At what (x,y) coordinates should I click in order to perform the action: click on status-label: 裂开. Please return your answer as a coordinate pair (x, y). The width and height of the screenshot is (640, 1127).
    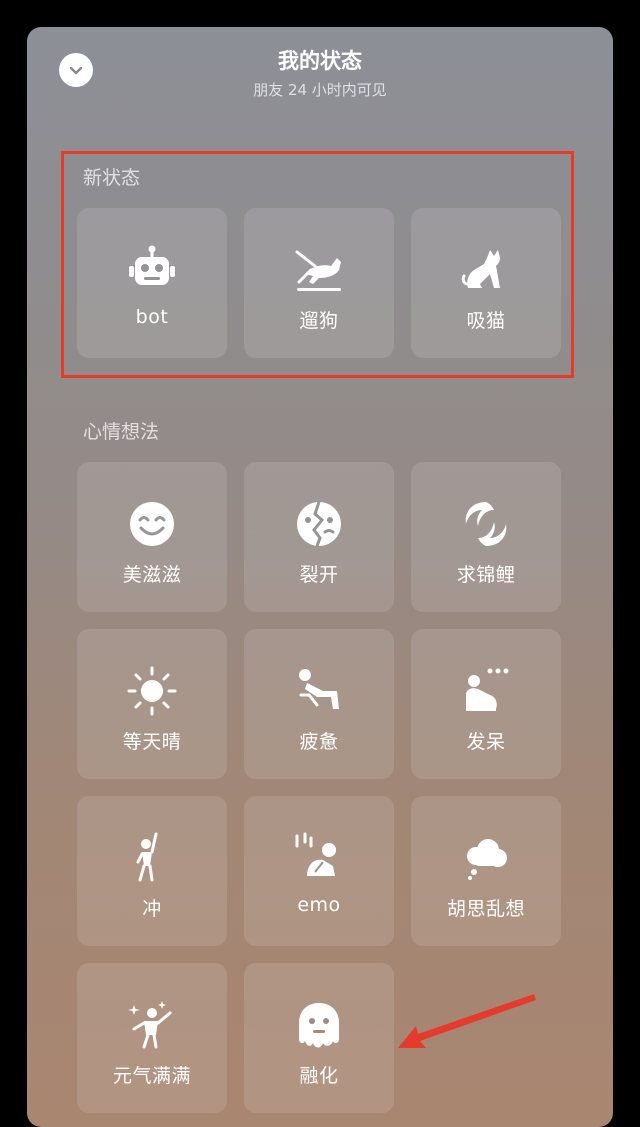
    Looking at the image, I should click on (319, 575).